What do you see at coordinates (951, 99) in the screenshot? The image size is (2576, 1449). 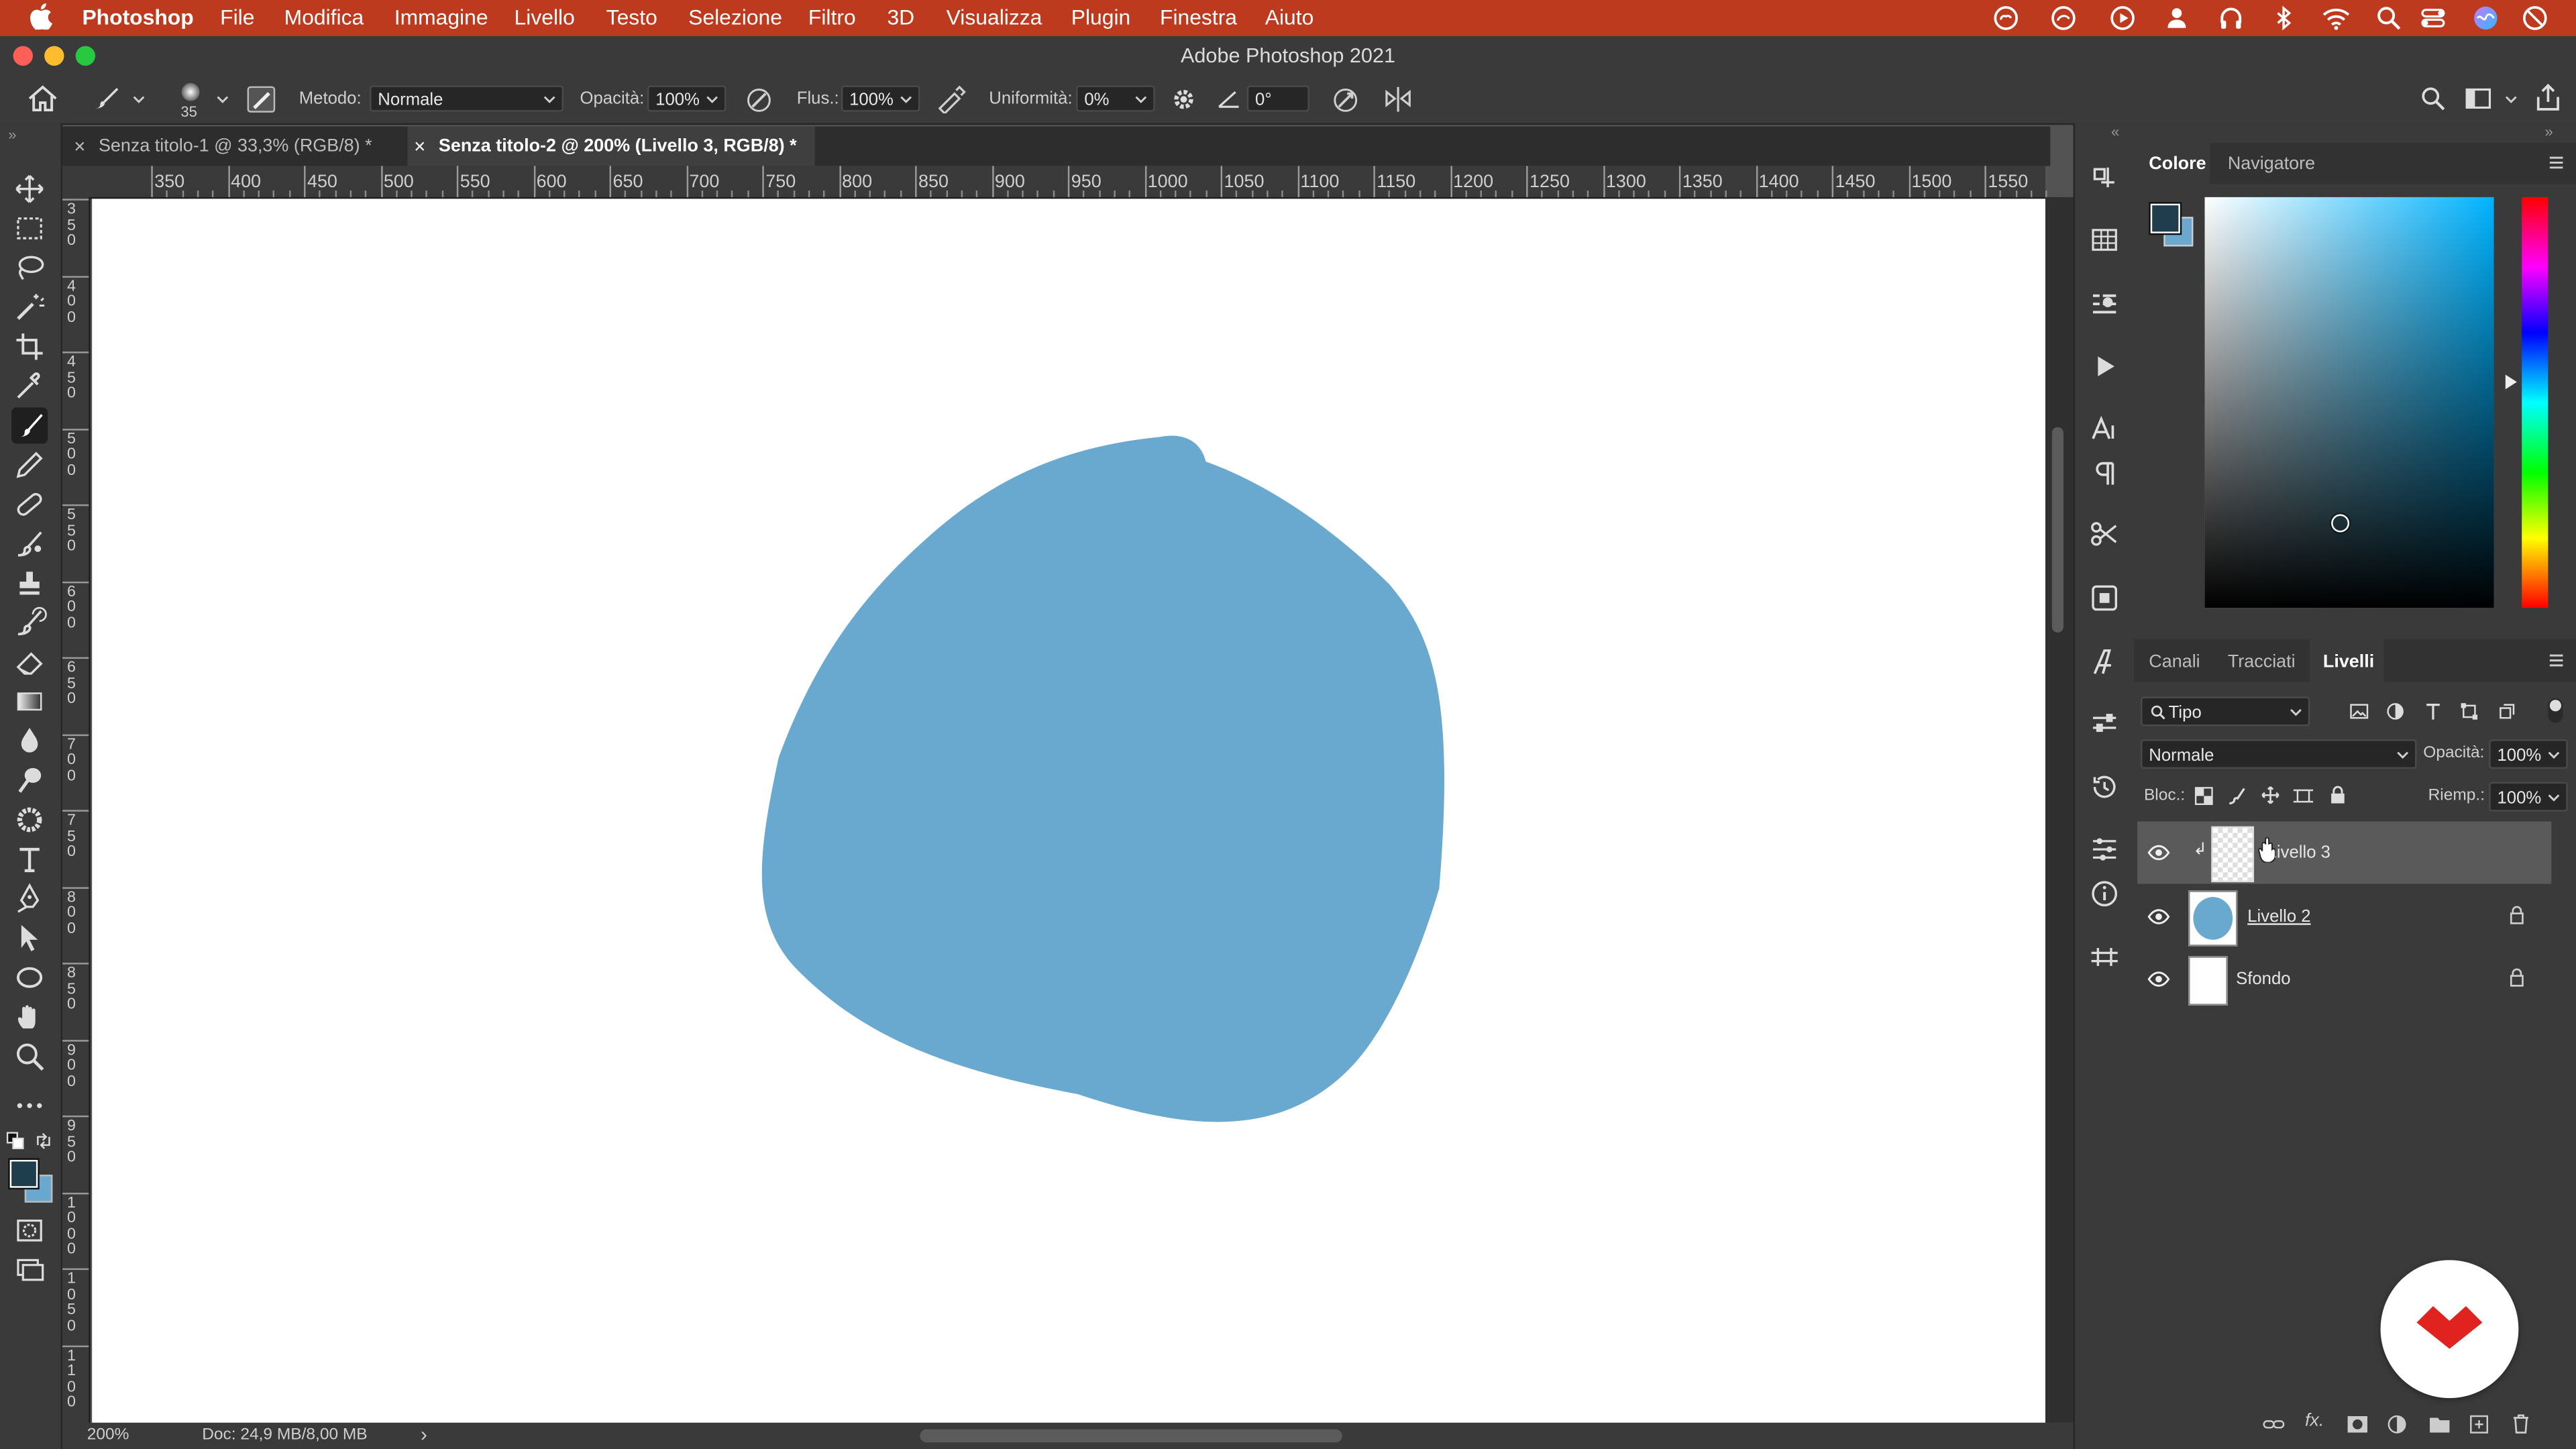 I see `airbrush-icon` at bounding box center [951, 99].